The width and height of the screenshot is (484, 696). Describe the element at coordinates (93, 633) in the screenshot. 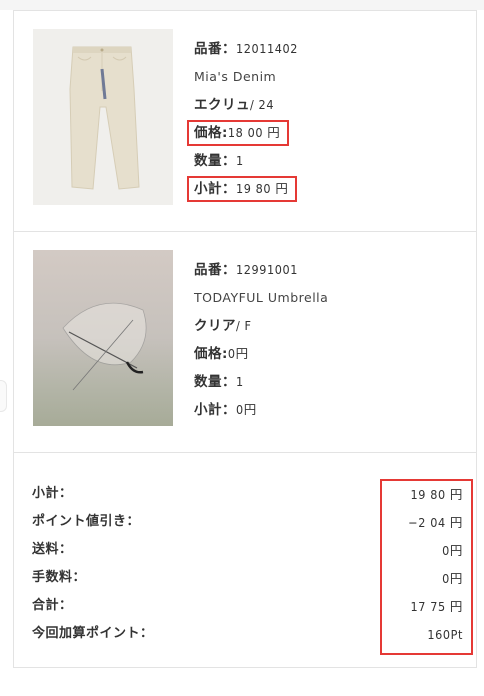

I see `summary-points-earned-label: 今回加算ポイント：` at that location.